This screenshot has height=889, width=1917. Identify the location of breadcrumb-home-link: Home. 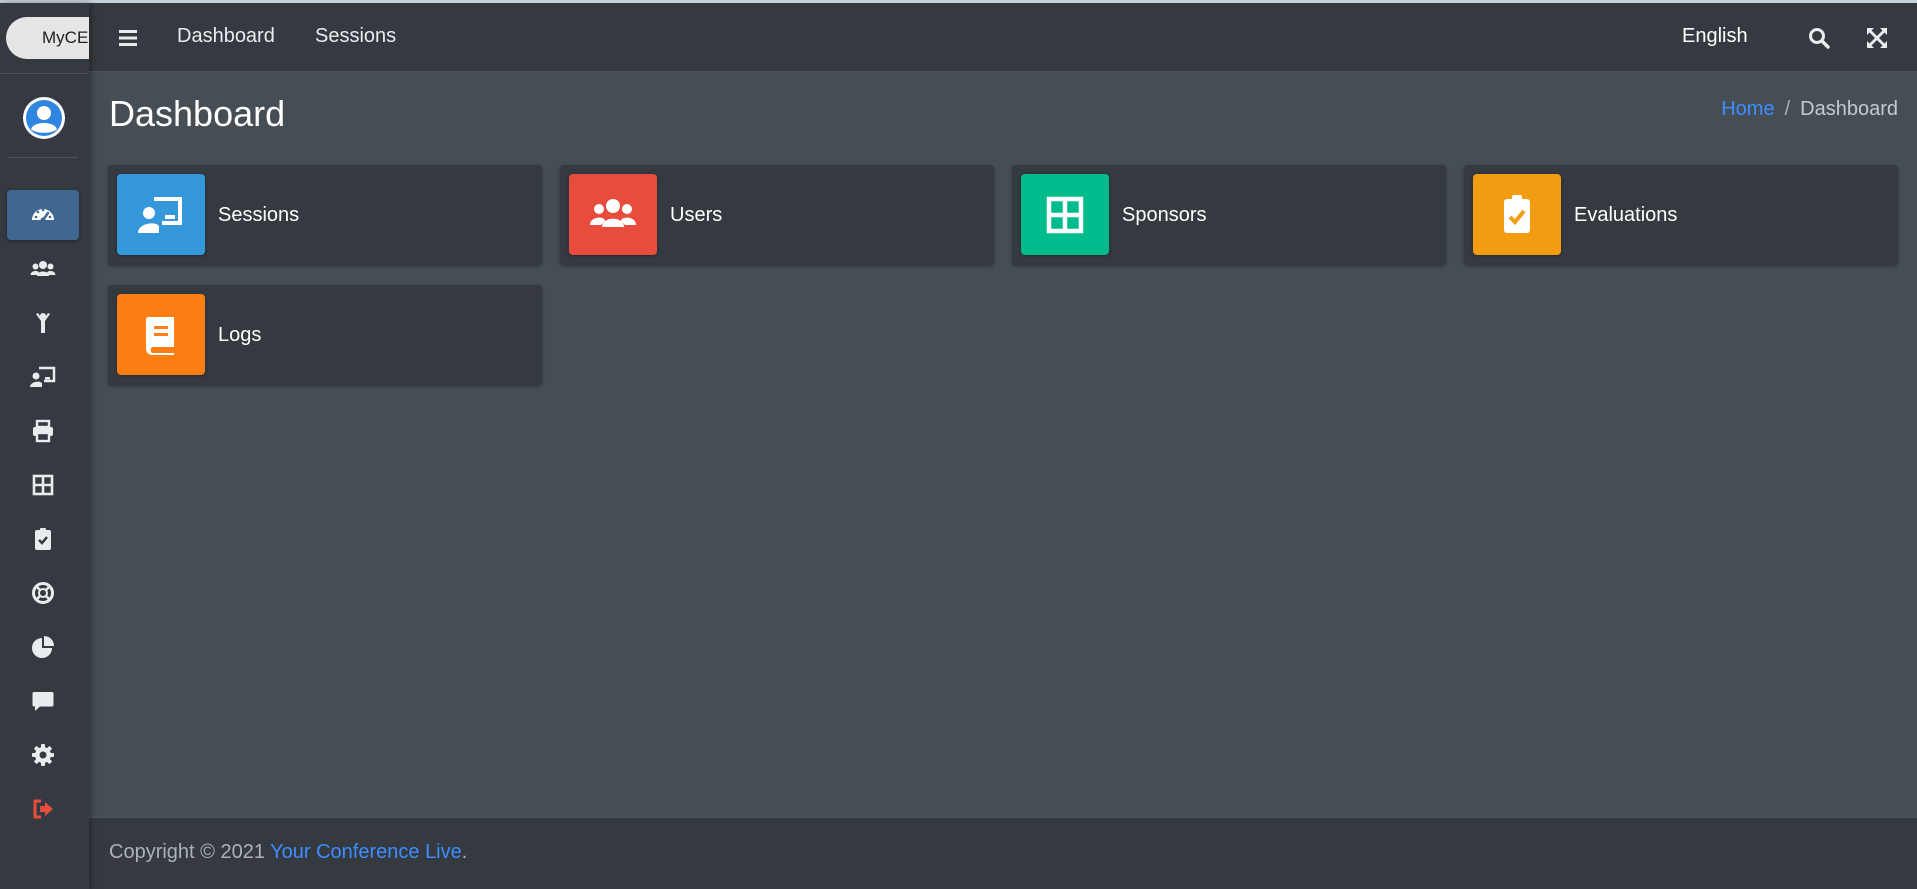
(1747, 109).